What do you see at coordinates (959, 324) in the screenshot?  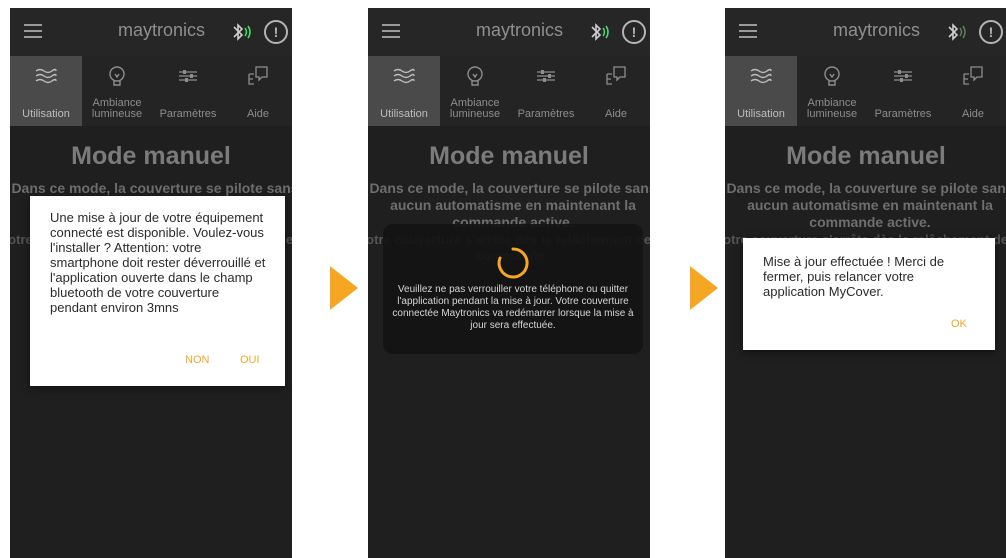 I see `ok-button: OK` at bounding box center [959, 324].